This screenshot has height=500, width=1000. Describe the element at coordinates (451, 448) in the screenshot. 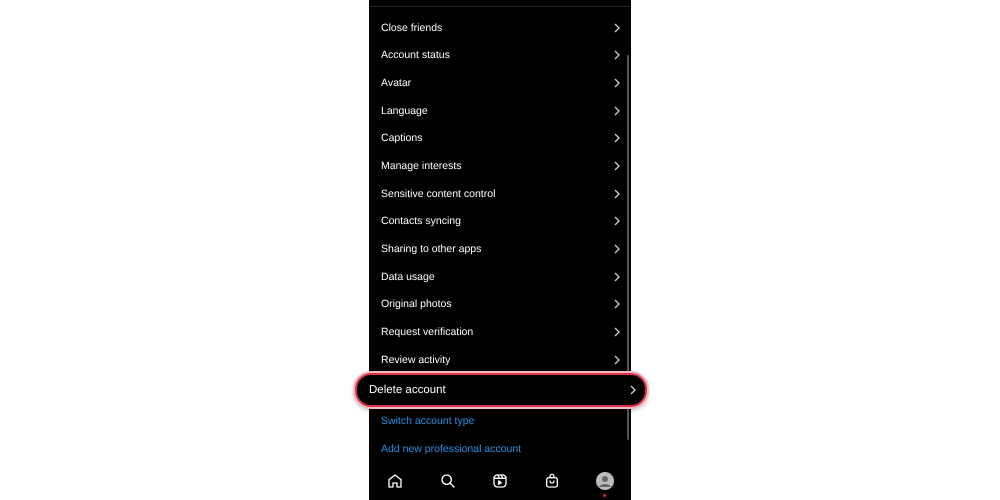

I see `link: Add new professional account` at that location.